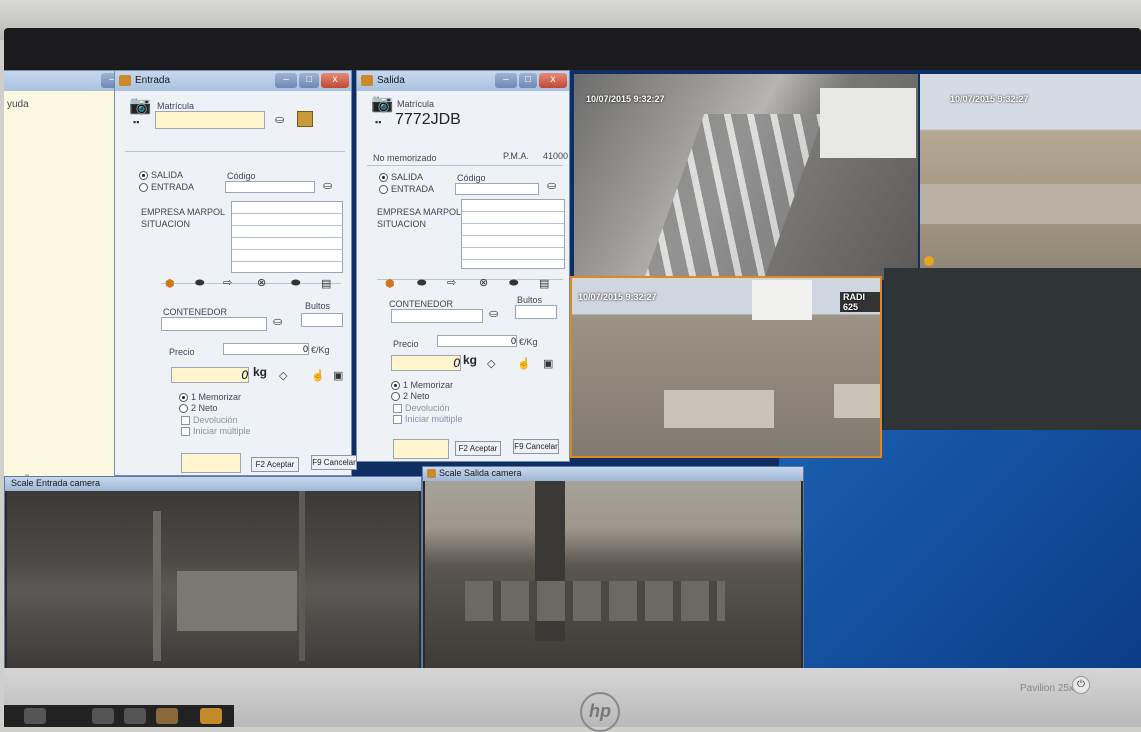 The height and width of the screenshot is (732, 1141). Describe the element at coordinates (480, 473) in the screenshot. I see `scale-salida-title: Scale Salida camera` at that location.